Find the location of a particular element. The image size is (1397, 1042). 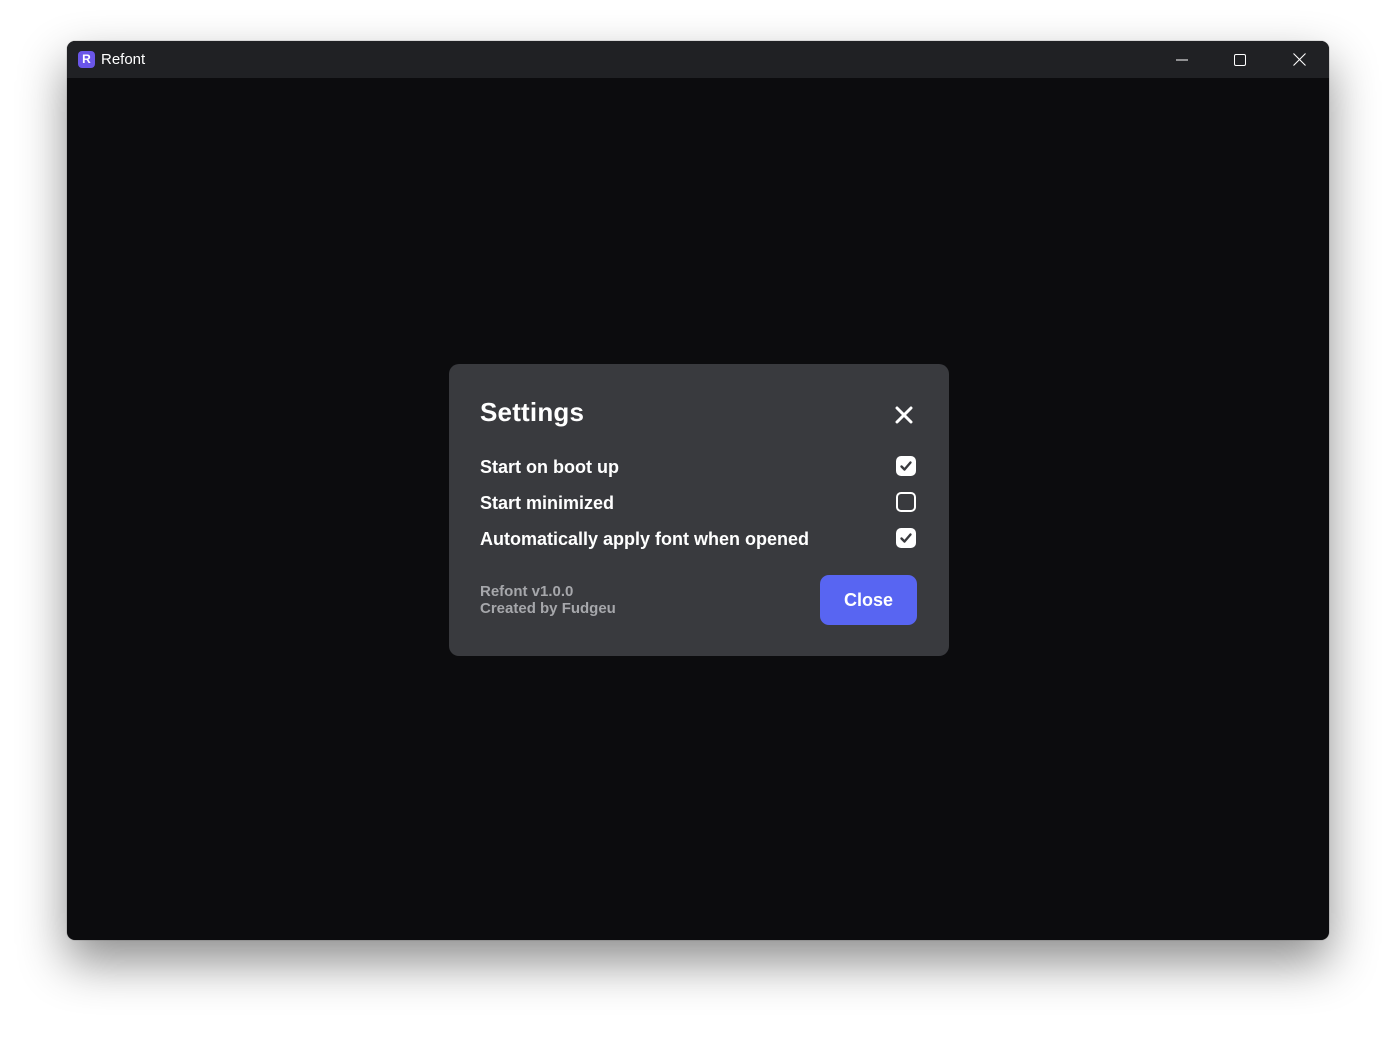

setting-auto-apply-font: Automatically apply font when opened is located at coordinates (699, 539).